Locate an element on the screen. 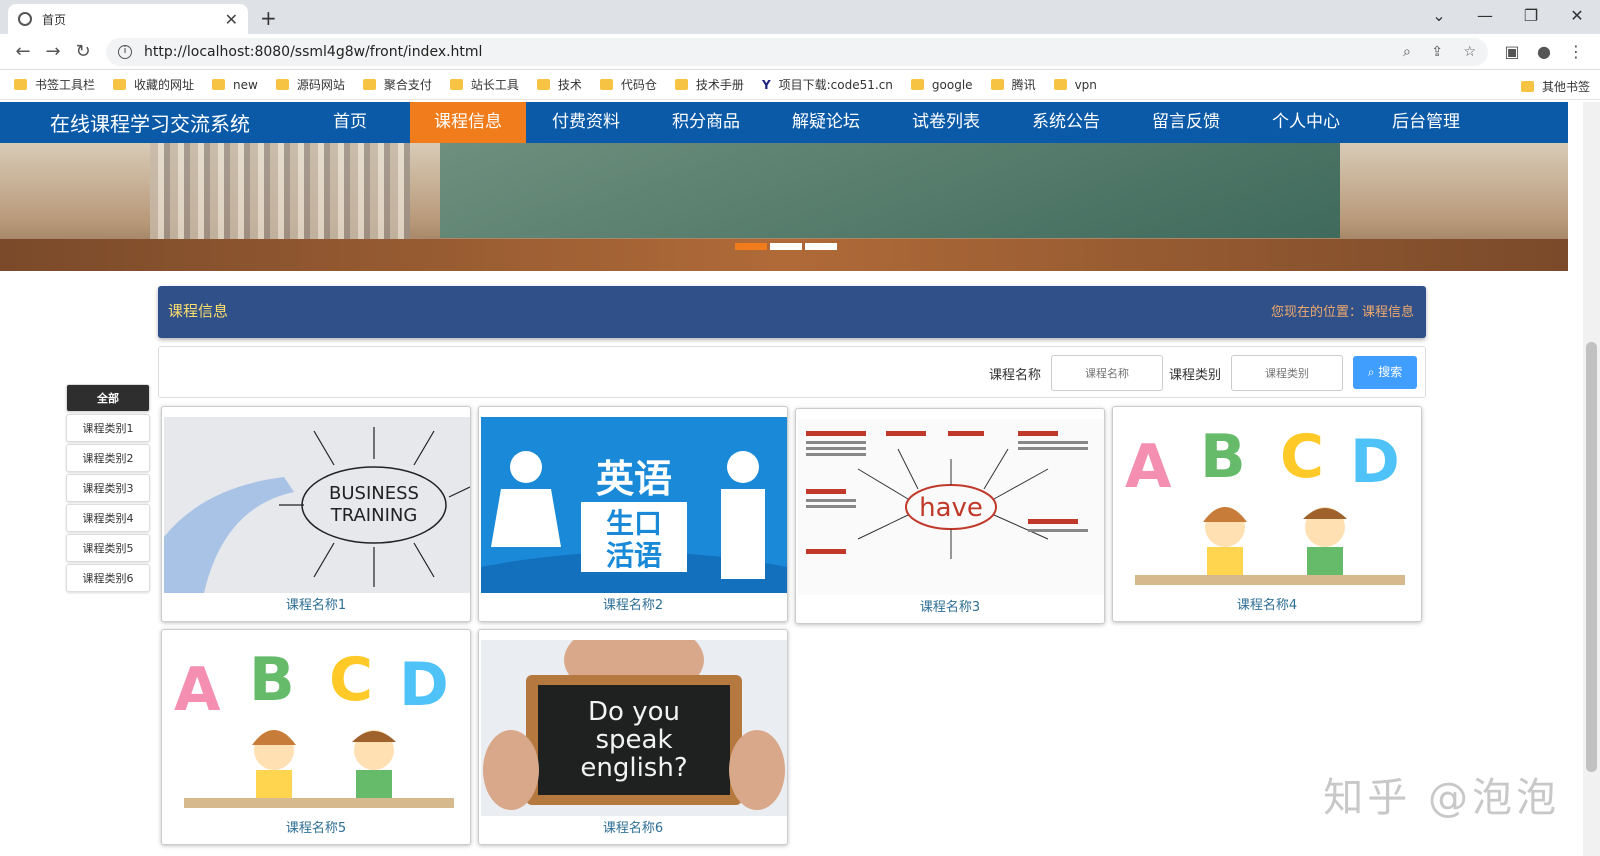  browser-tab: 首页 ✕ is located at coordinates (128, 19).